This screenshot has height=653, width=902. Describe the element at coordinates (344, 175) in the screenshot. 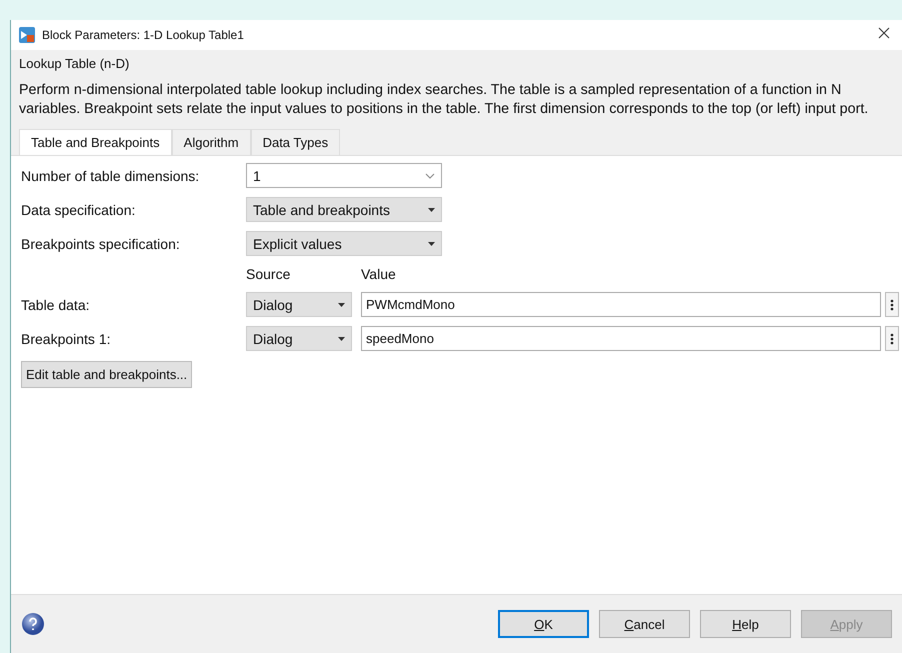

I see `combo-box: 1` at that location.